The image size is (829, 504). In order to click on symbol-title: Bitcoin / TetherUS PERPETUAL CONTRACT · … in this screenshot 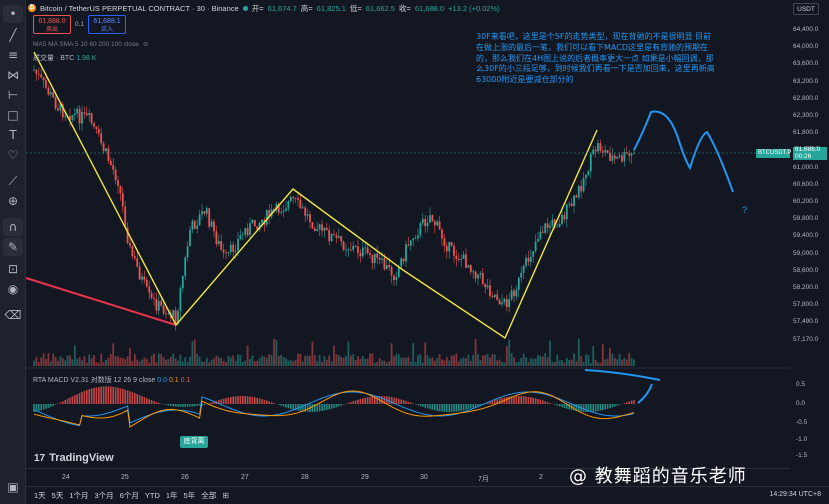, I will do `click(139, 8)`.